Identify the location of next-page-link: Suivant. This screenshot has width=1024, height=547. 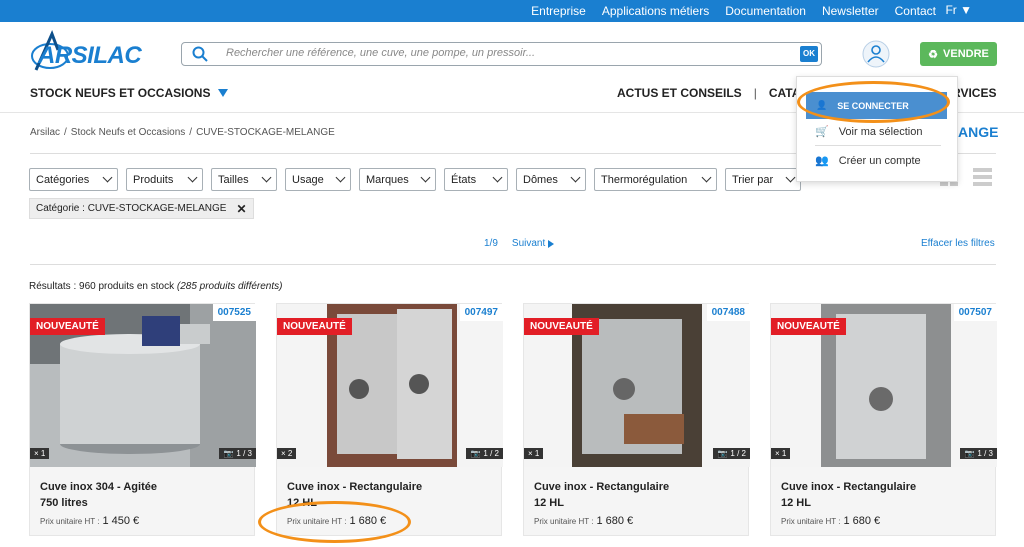
(533, 243).